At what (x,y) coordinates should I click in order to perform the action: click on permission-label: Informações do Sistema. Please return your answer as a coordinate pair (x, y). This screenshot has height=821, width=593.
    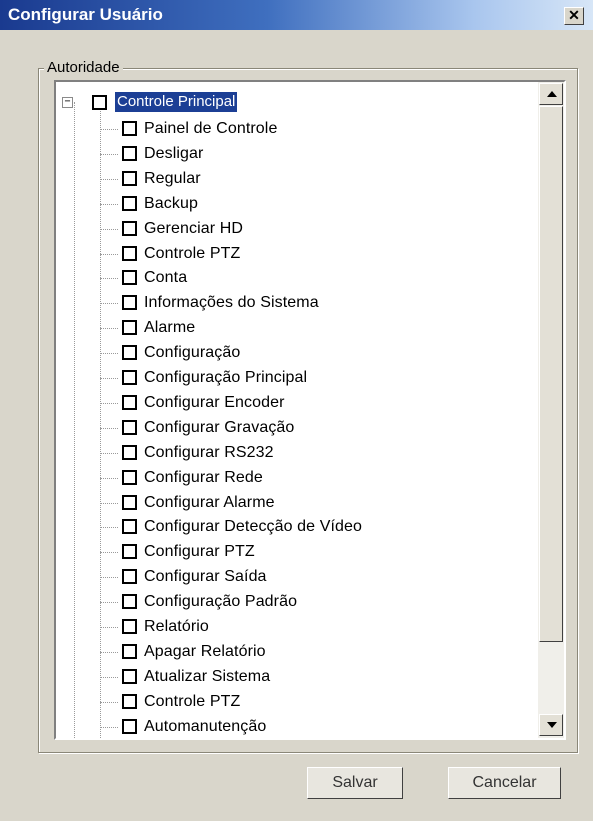
    Looking at the image, I should click on (231, 303).